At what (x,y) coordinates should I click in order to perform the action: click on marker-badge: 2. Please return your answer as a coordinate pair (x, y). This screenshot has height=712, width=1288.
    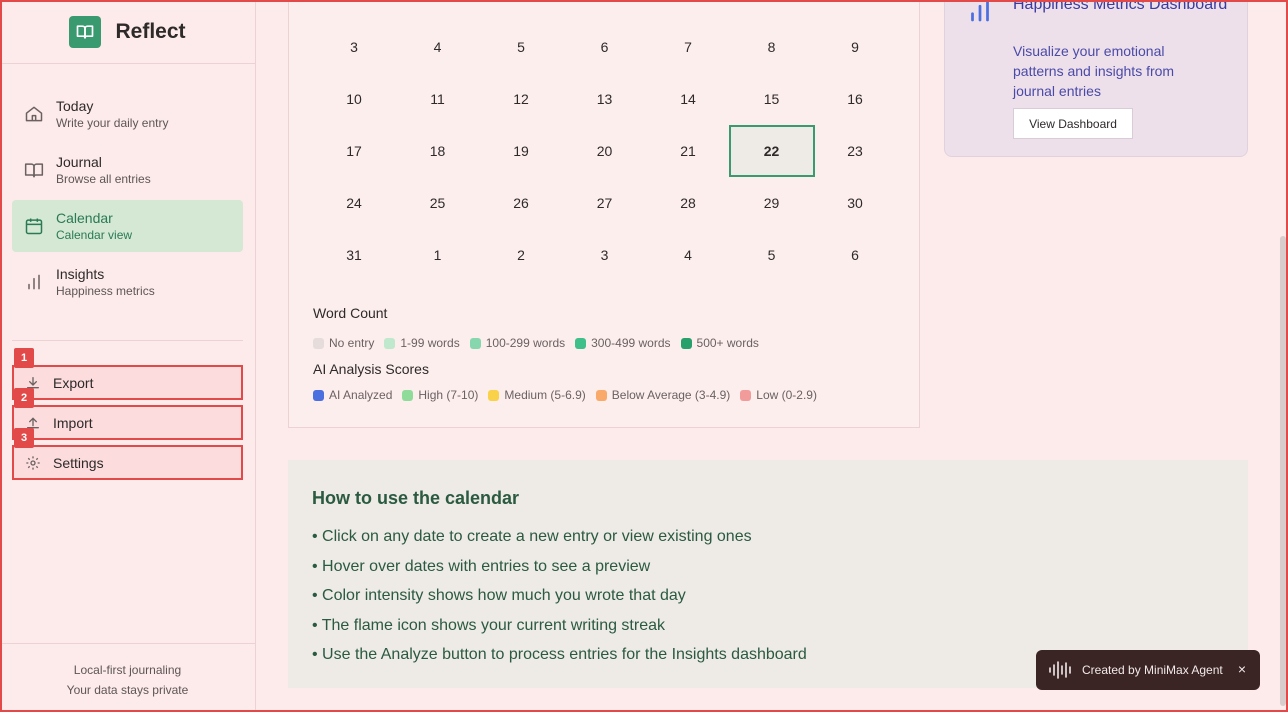
    Looking at the image, I should click on (24, 398).